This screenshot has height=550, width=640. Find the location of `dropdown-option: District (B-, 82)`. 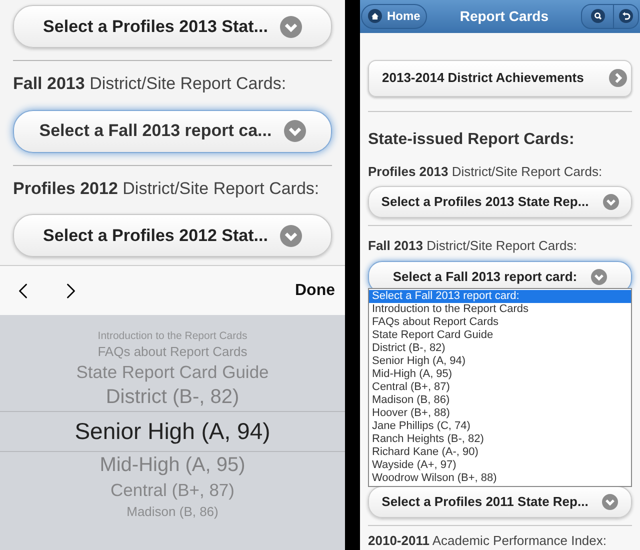

dropdown-option: District (B-, 82) is located at coordinates (500, 348).